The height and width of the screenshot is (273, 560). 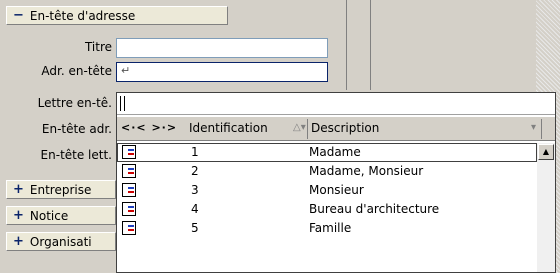 What do you see at coordinates (76, 71) in the screenshot?
I see `label-adr-entete: Adr. en-tête` at bounding box center [76, 71].